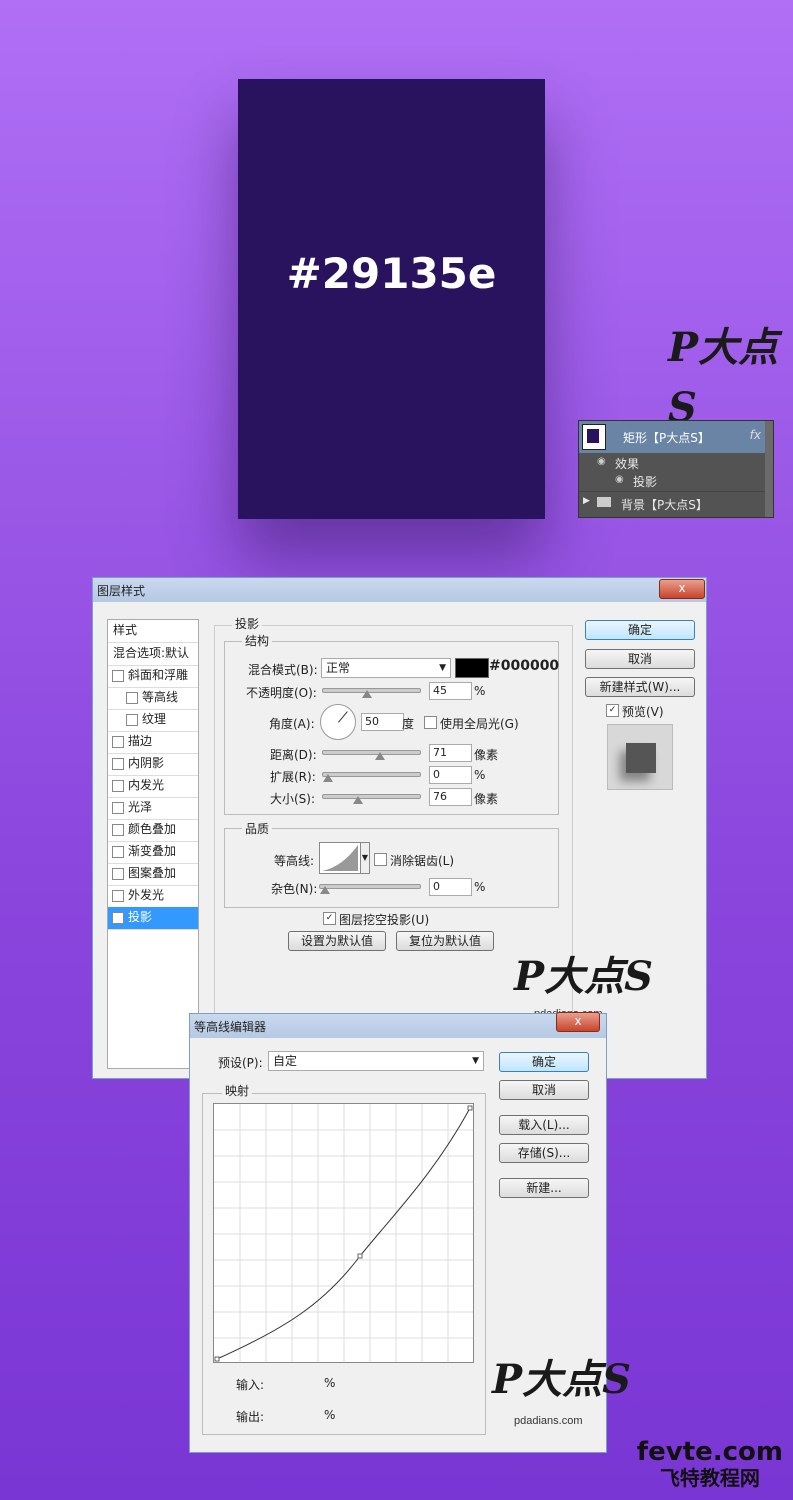 The height and width of the screenshot is (1500, 793). Describe the element at coordinates (338, 722) in the screenshot. I see `angle-dial` at that location.